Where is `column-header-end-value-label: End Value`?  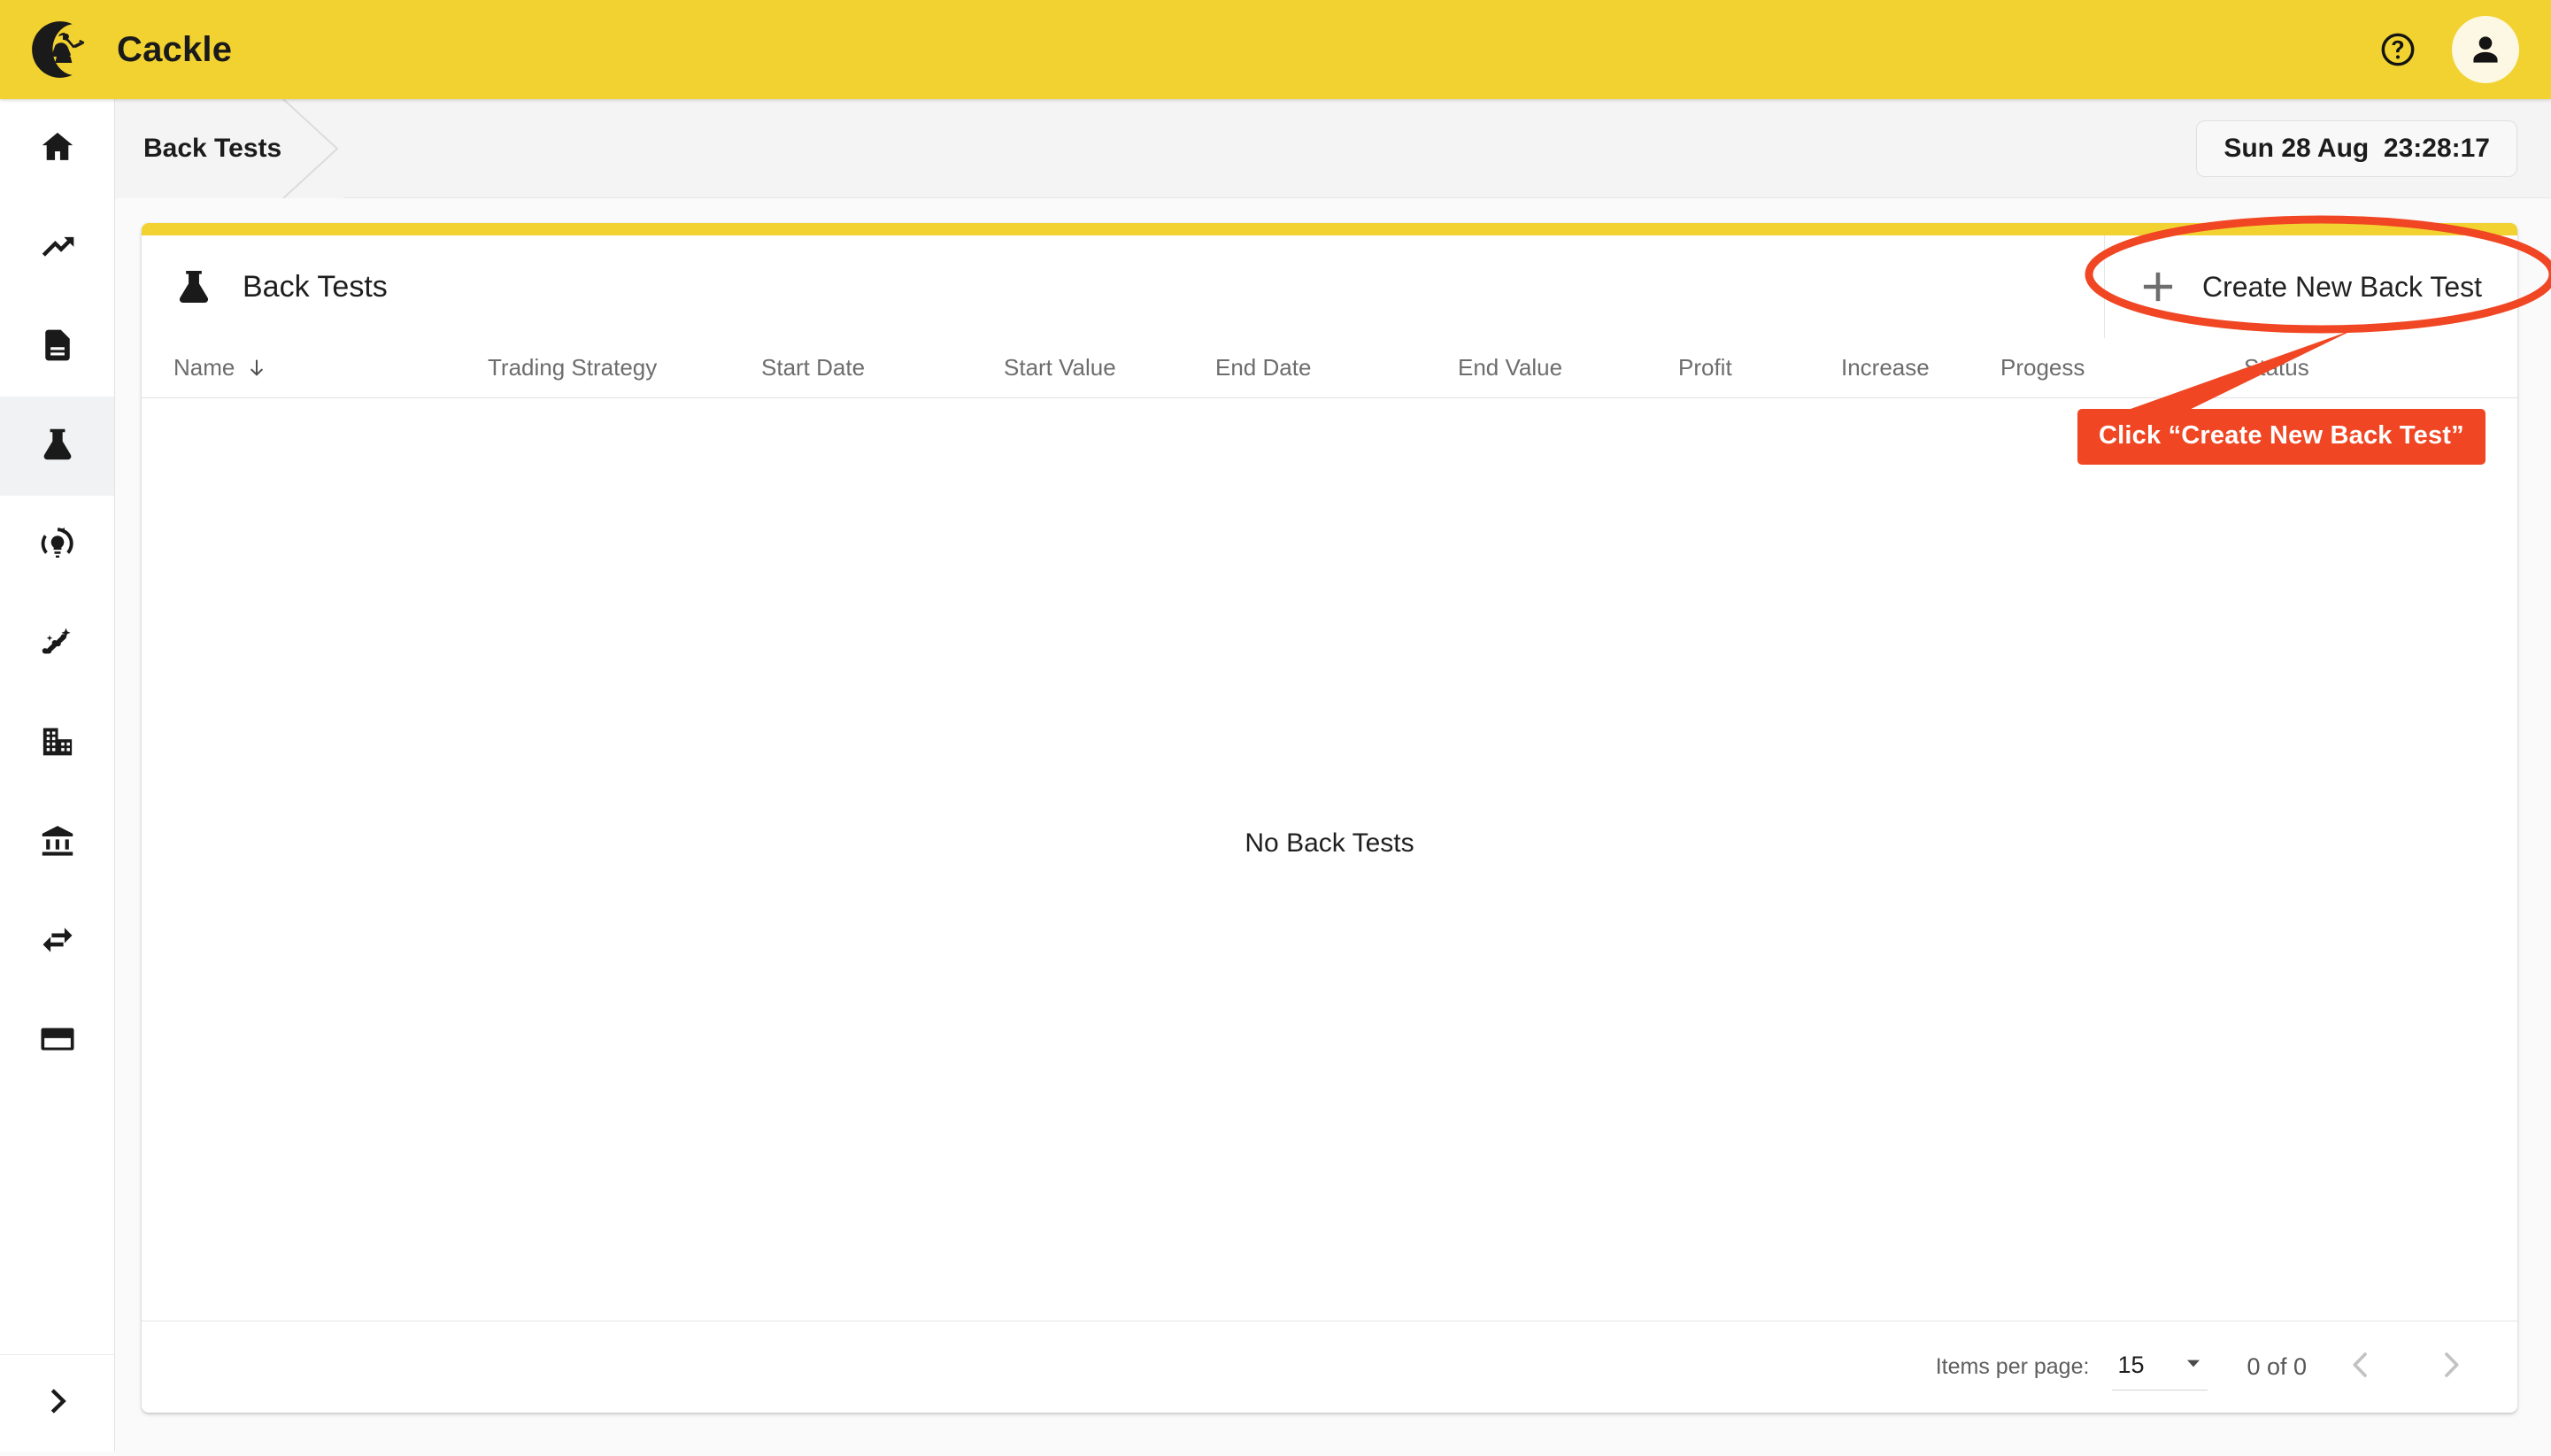
column-header-end-value-label: End Value is located at coordinates (1510, 367).